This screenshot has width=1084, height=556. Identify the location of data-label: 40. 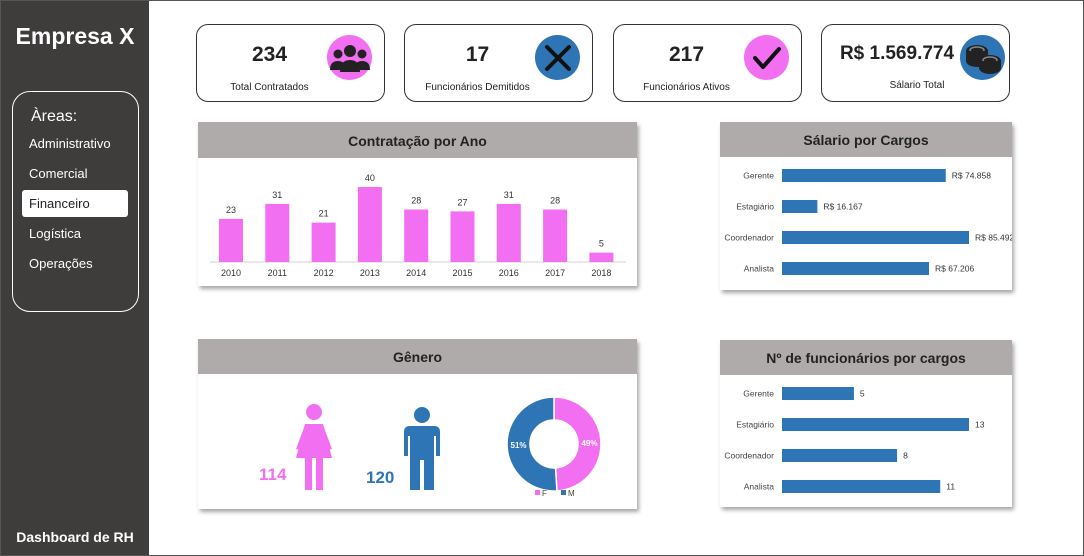
(370, 178).